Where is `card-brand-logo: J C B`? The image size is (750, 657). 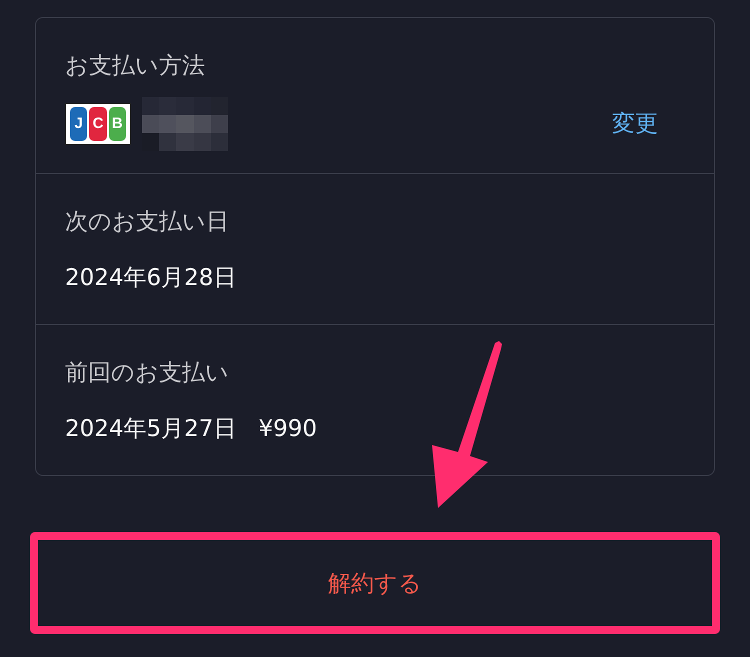
card-brand-logo: J C B is located at coordinates (98, 124).